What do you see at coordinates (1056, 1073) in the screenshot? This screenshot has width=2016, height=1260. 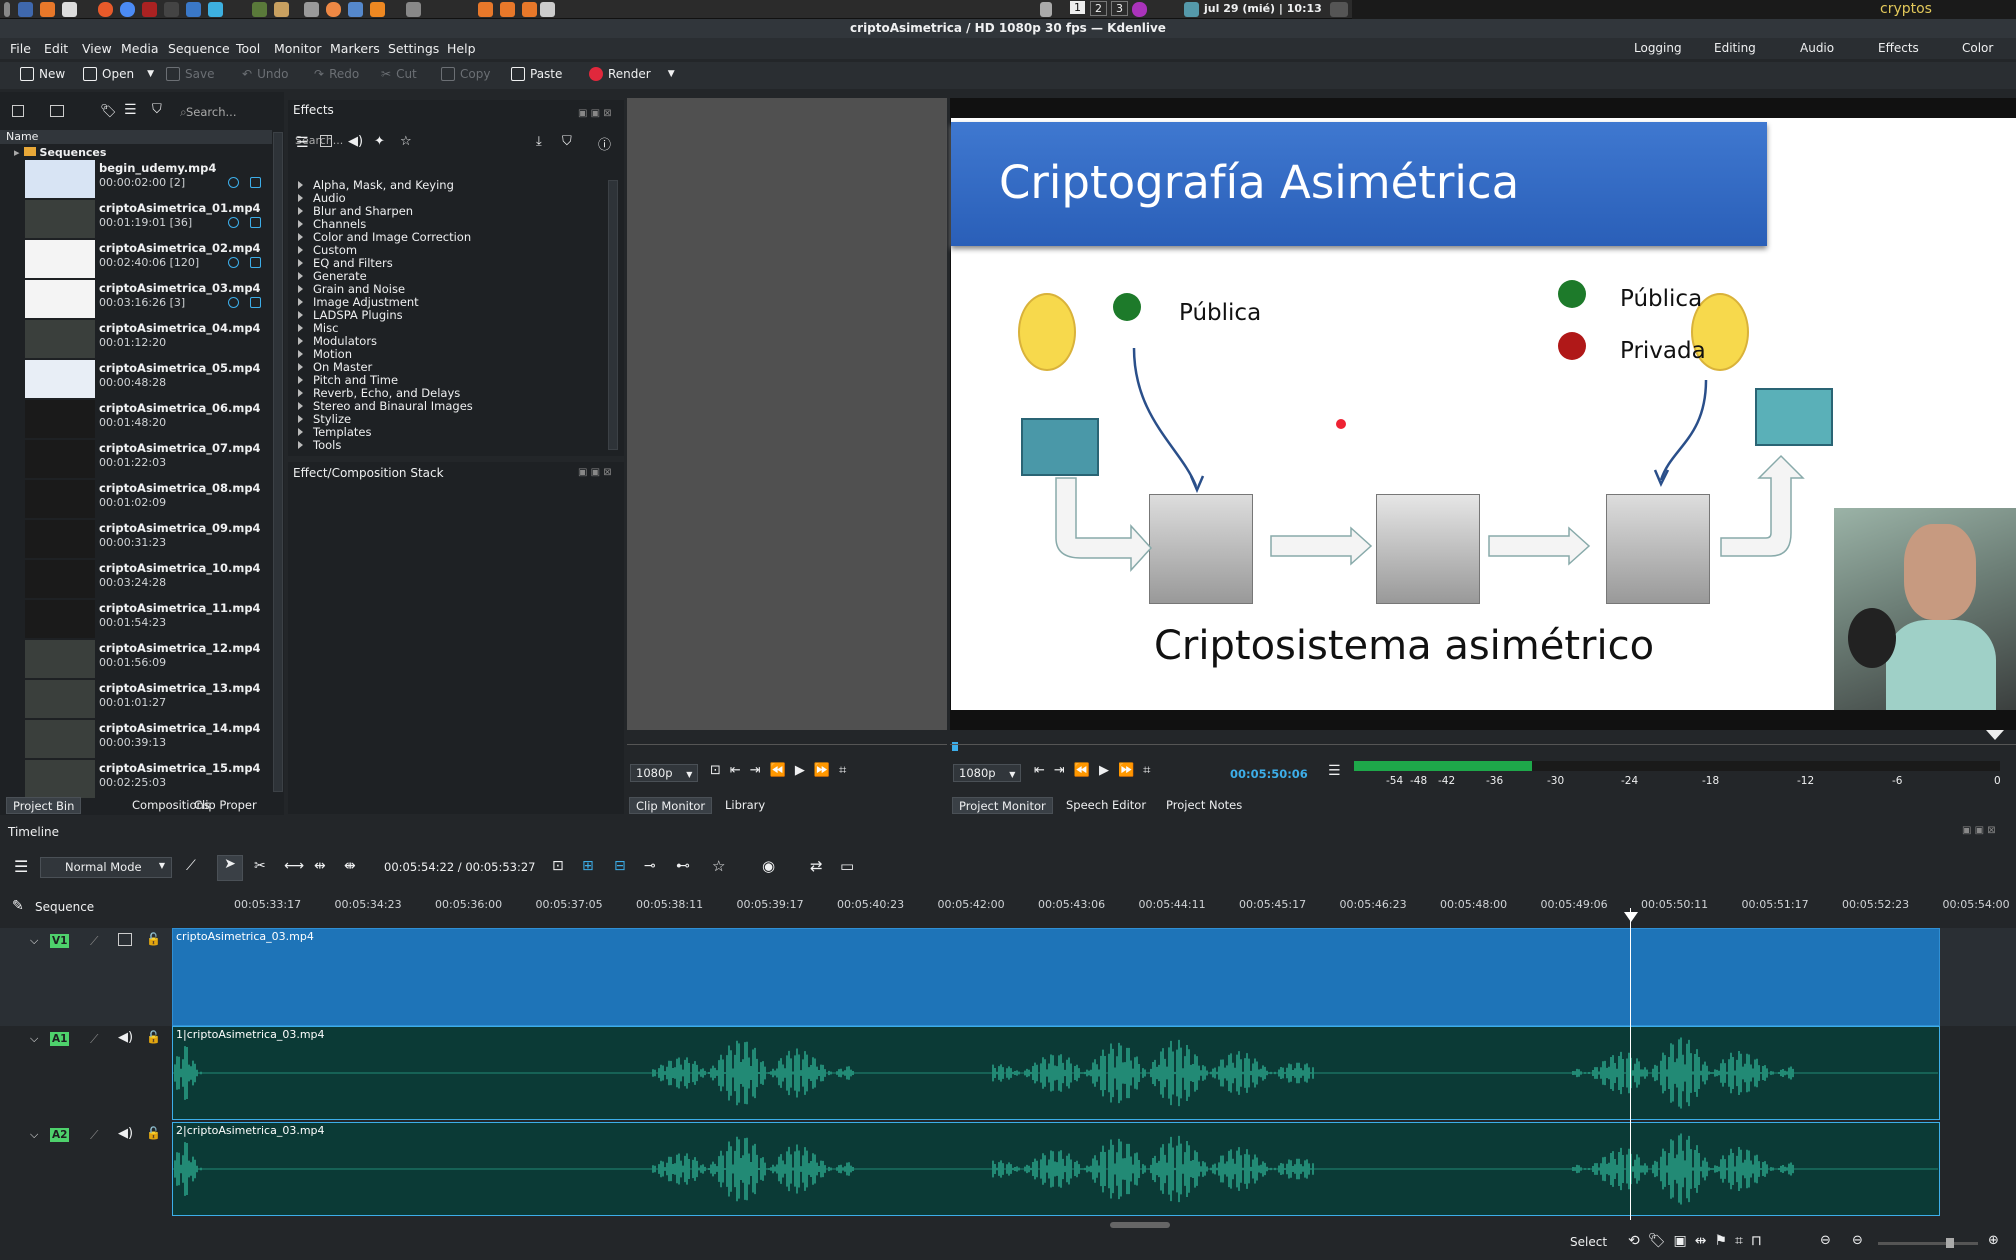 I see `audio-clip-a1: 1|criptoAsimetrica_03.mp4` at bounding box center [1056, 1073].